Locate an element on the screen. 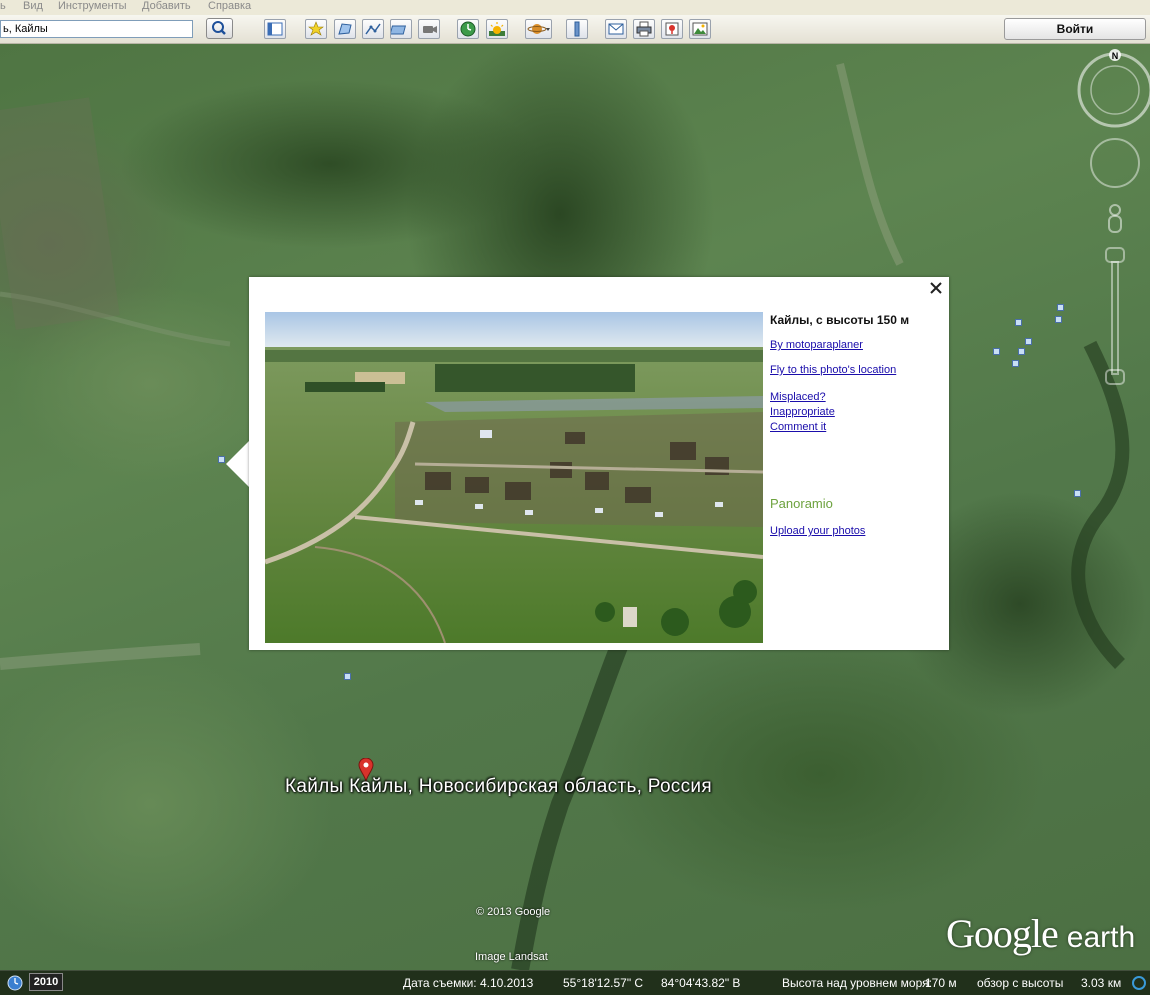 The height and width of the screenshot is (995, 1150). path-icon is located at coordinates (373, 29).